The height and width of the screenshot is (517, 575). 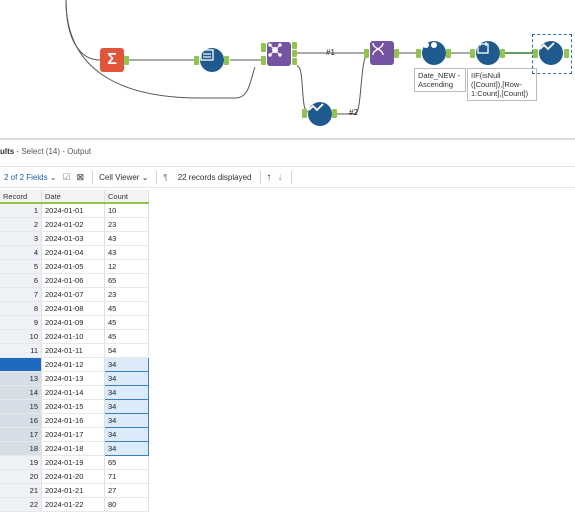 I want to click on date-cell: 2024-01-12, so click(x=73, y=364).